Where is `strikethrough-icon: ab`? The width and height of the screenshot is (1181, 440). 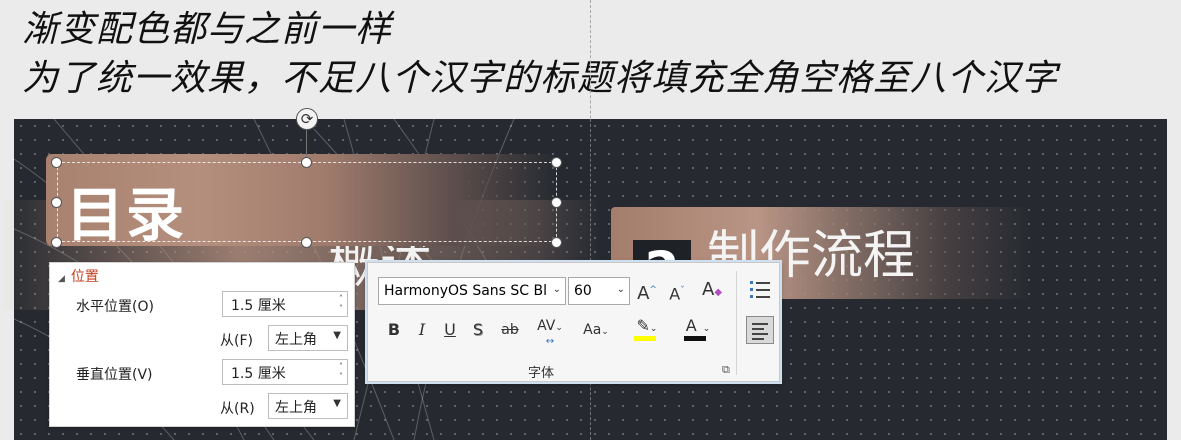 strikethrough-icon: ab is located at coordinates (510, 330).